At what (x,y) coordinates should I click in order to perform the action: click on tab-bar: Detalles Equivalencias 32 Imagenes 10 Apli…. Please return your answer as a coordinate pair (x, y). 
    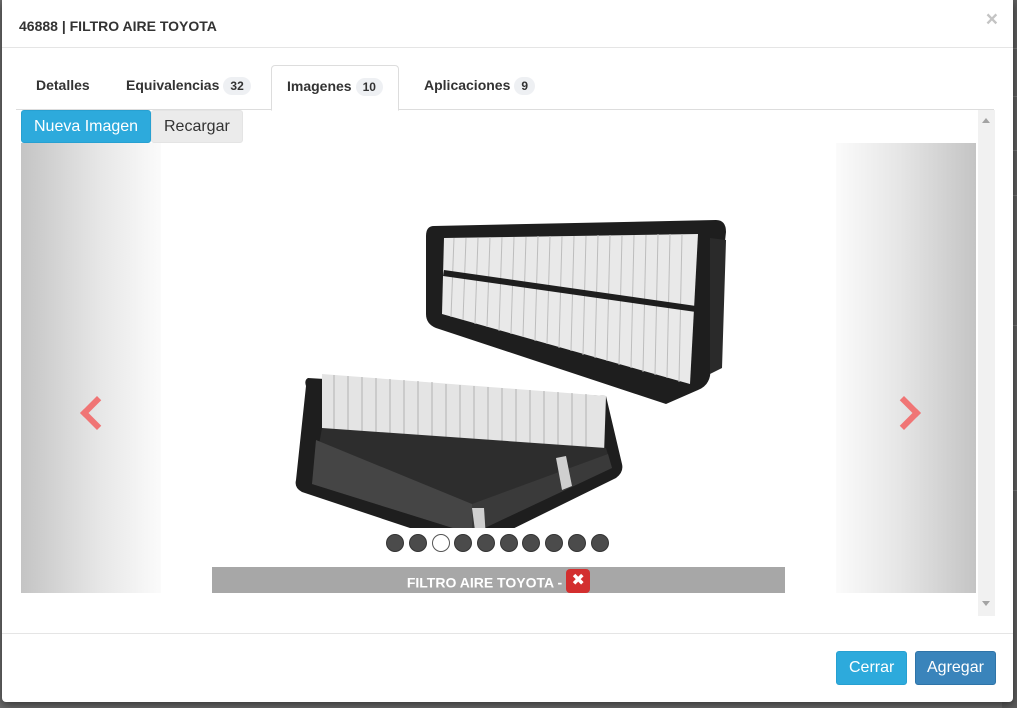
    Looking at the image, I should click on (505, 88).